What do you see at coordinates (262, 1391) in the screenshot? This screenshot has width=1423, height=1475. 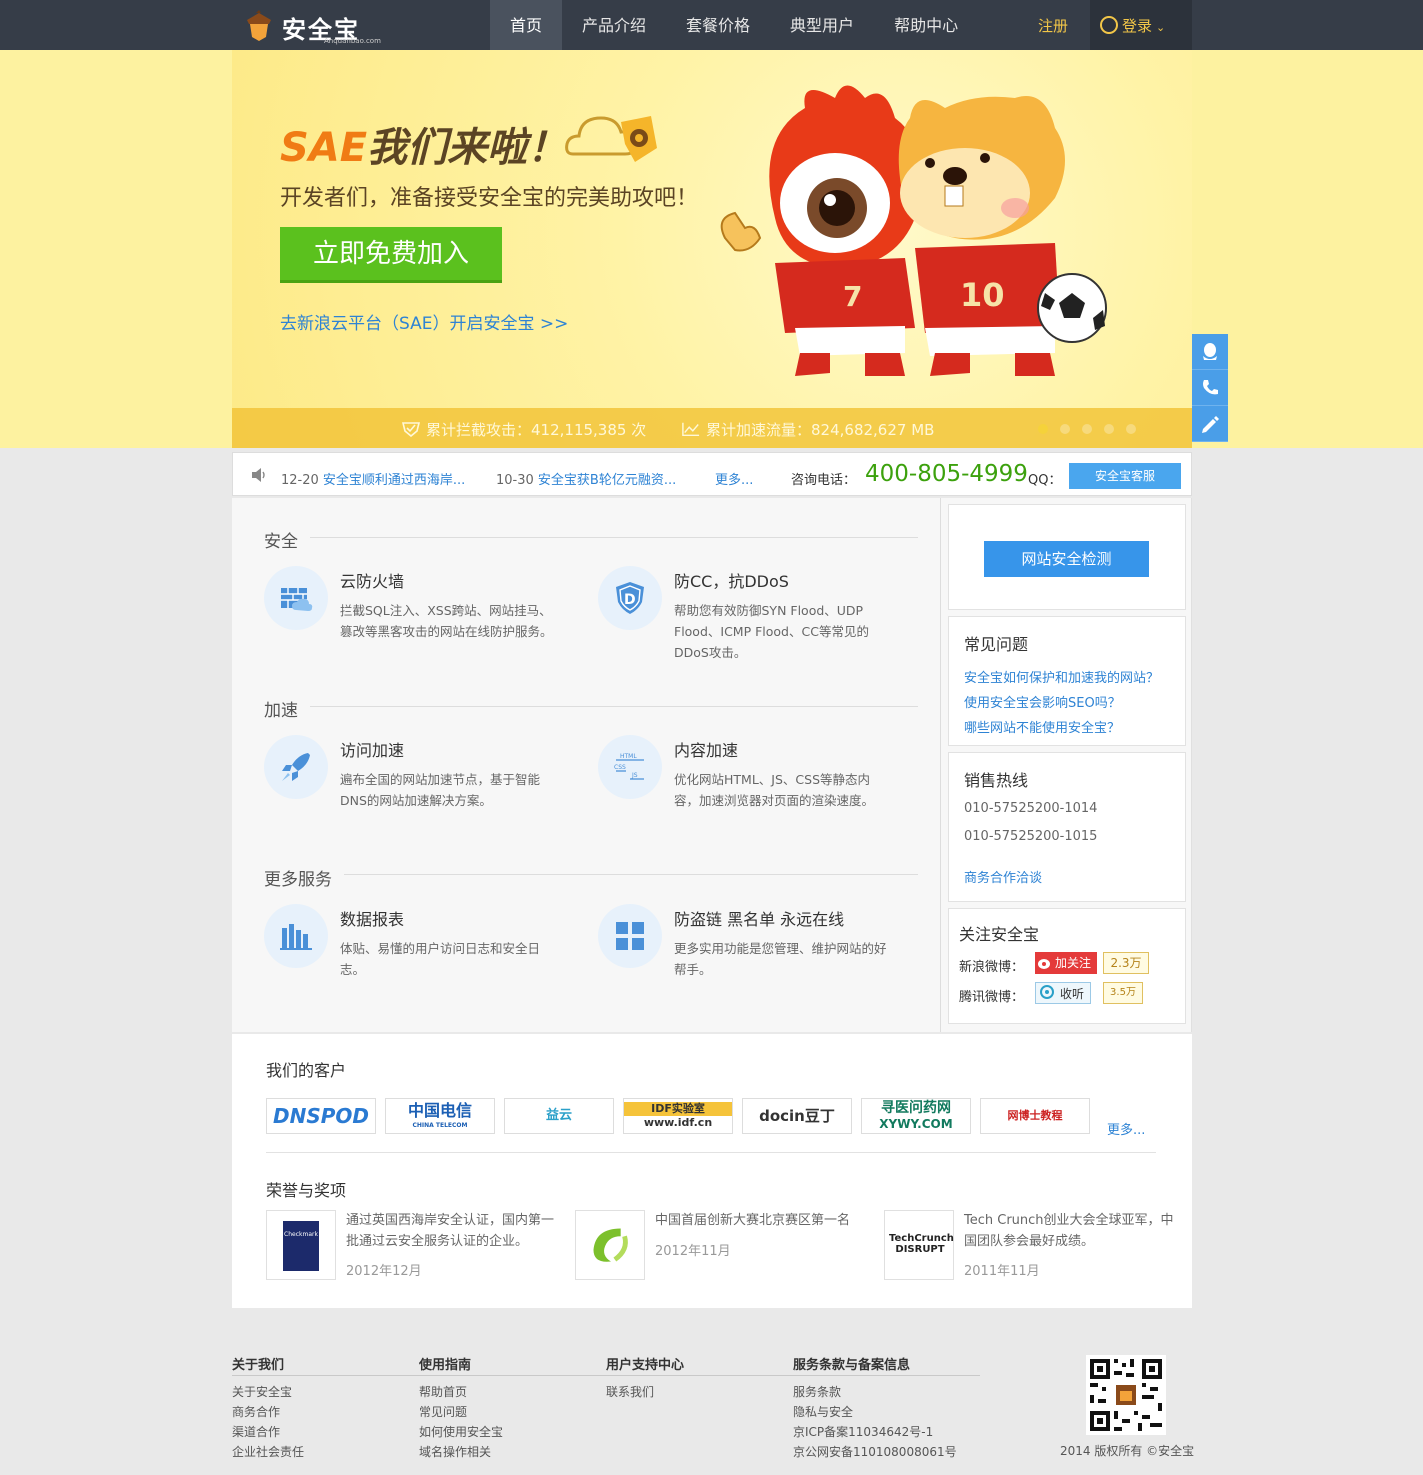 I see `footer-link: 关于安全宝` at bounding box center [262, 1391].